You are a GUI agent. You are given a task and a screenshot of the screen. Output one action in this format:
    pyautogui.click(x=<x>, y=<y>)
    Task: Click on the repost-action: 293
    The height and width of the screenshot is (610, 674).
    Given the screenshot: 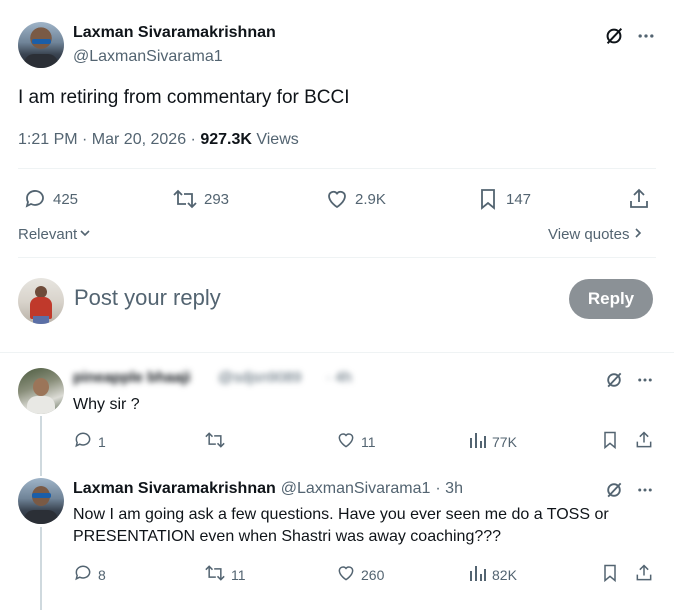 What is the action you would take?
    pyautogui.click(x=200, y=199)
    